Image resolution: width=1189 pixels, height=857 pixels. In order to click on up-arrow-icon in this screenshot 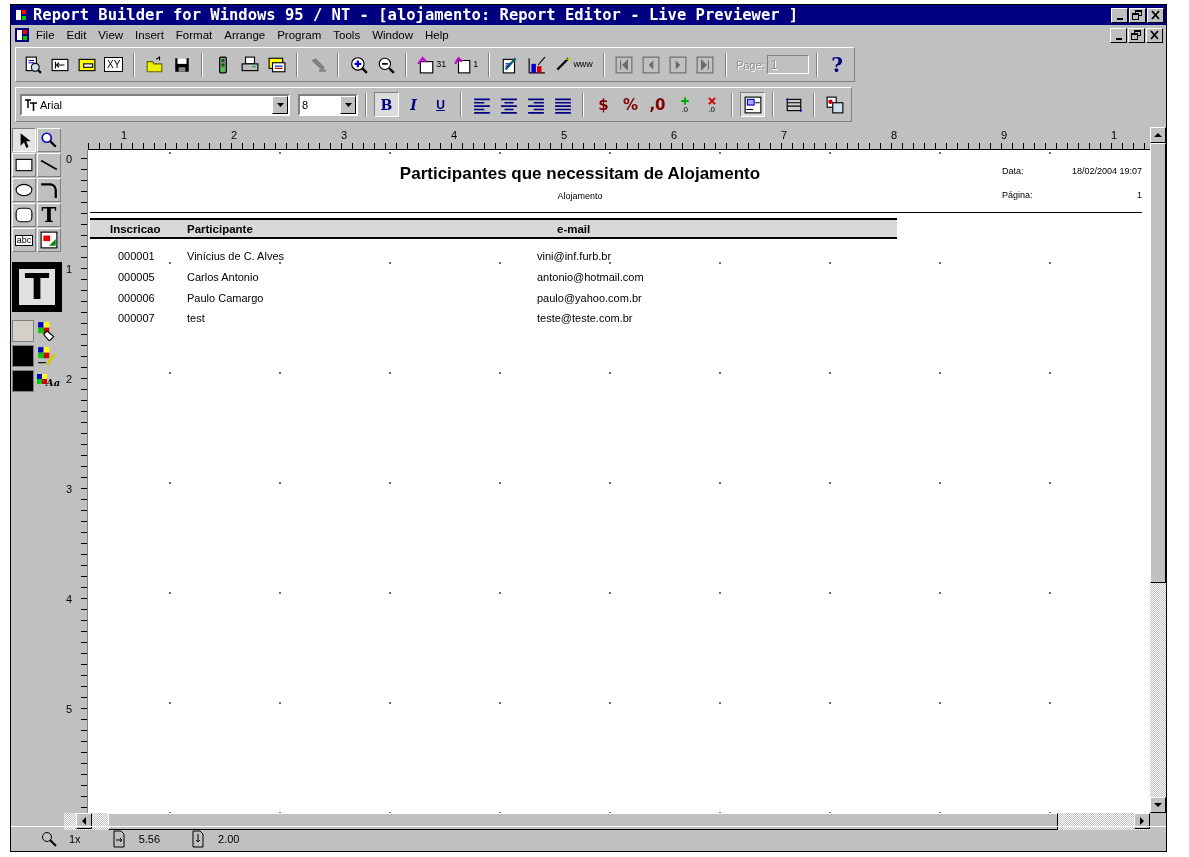, I will do `click(1158, 135)`.